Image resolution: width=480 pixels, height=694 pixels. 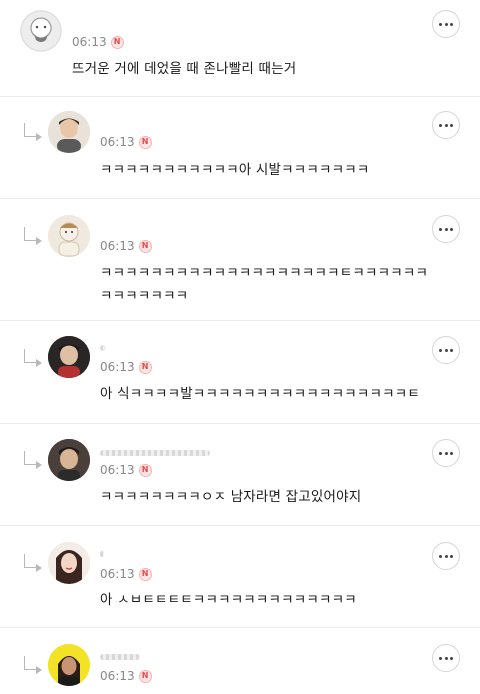 What do you see at coordinates (228, 600) in the screenshot?
I see `comment-text: 아 ㅅㅂㅌㅌㅌㅌㅋㅋㅋㅋㅋㅋㅋㅋㅋㅋㅋㅋㅋ` at bounding box center [228, 600].